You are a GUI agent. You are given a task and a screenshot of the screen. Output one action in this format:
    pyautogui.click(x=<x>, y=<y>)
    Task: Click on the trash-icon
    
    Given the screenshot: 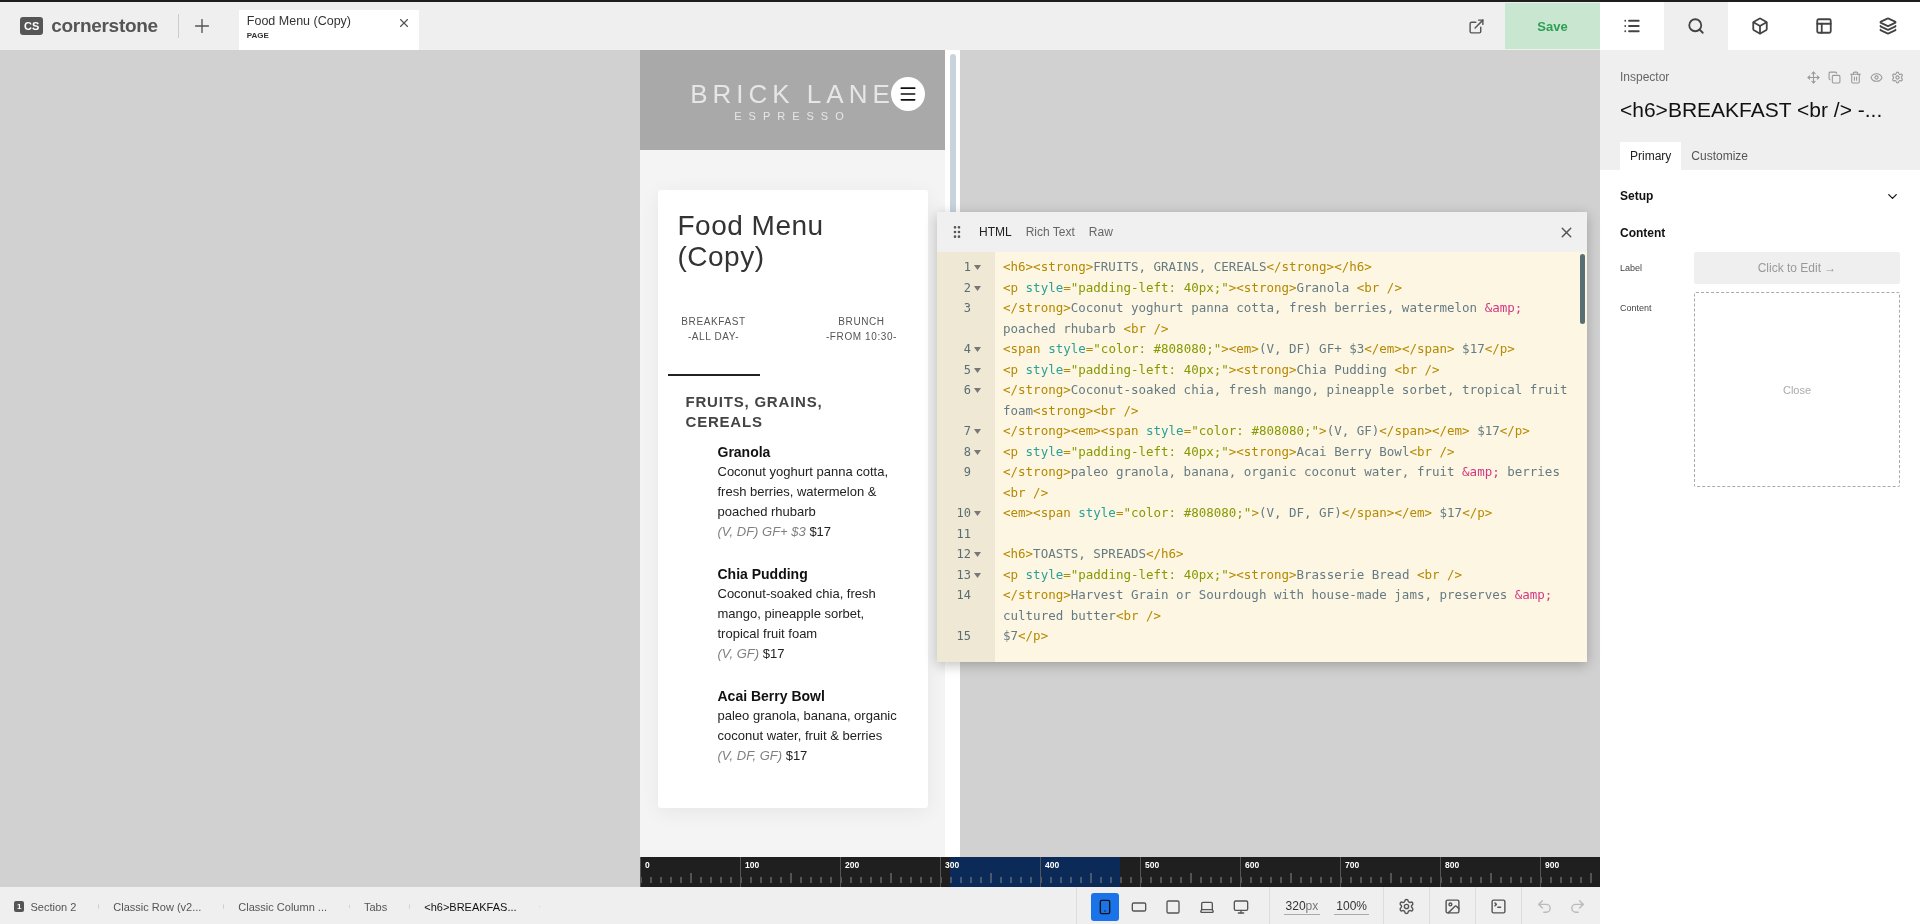 What is the action you would take?
    pyautogui.click(x=1855, y=77)
    